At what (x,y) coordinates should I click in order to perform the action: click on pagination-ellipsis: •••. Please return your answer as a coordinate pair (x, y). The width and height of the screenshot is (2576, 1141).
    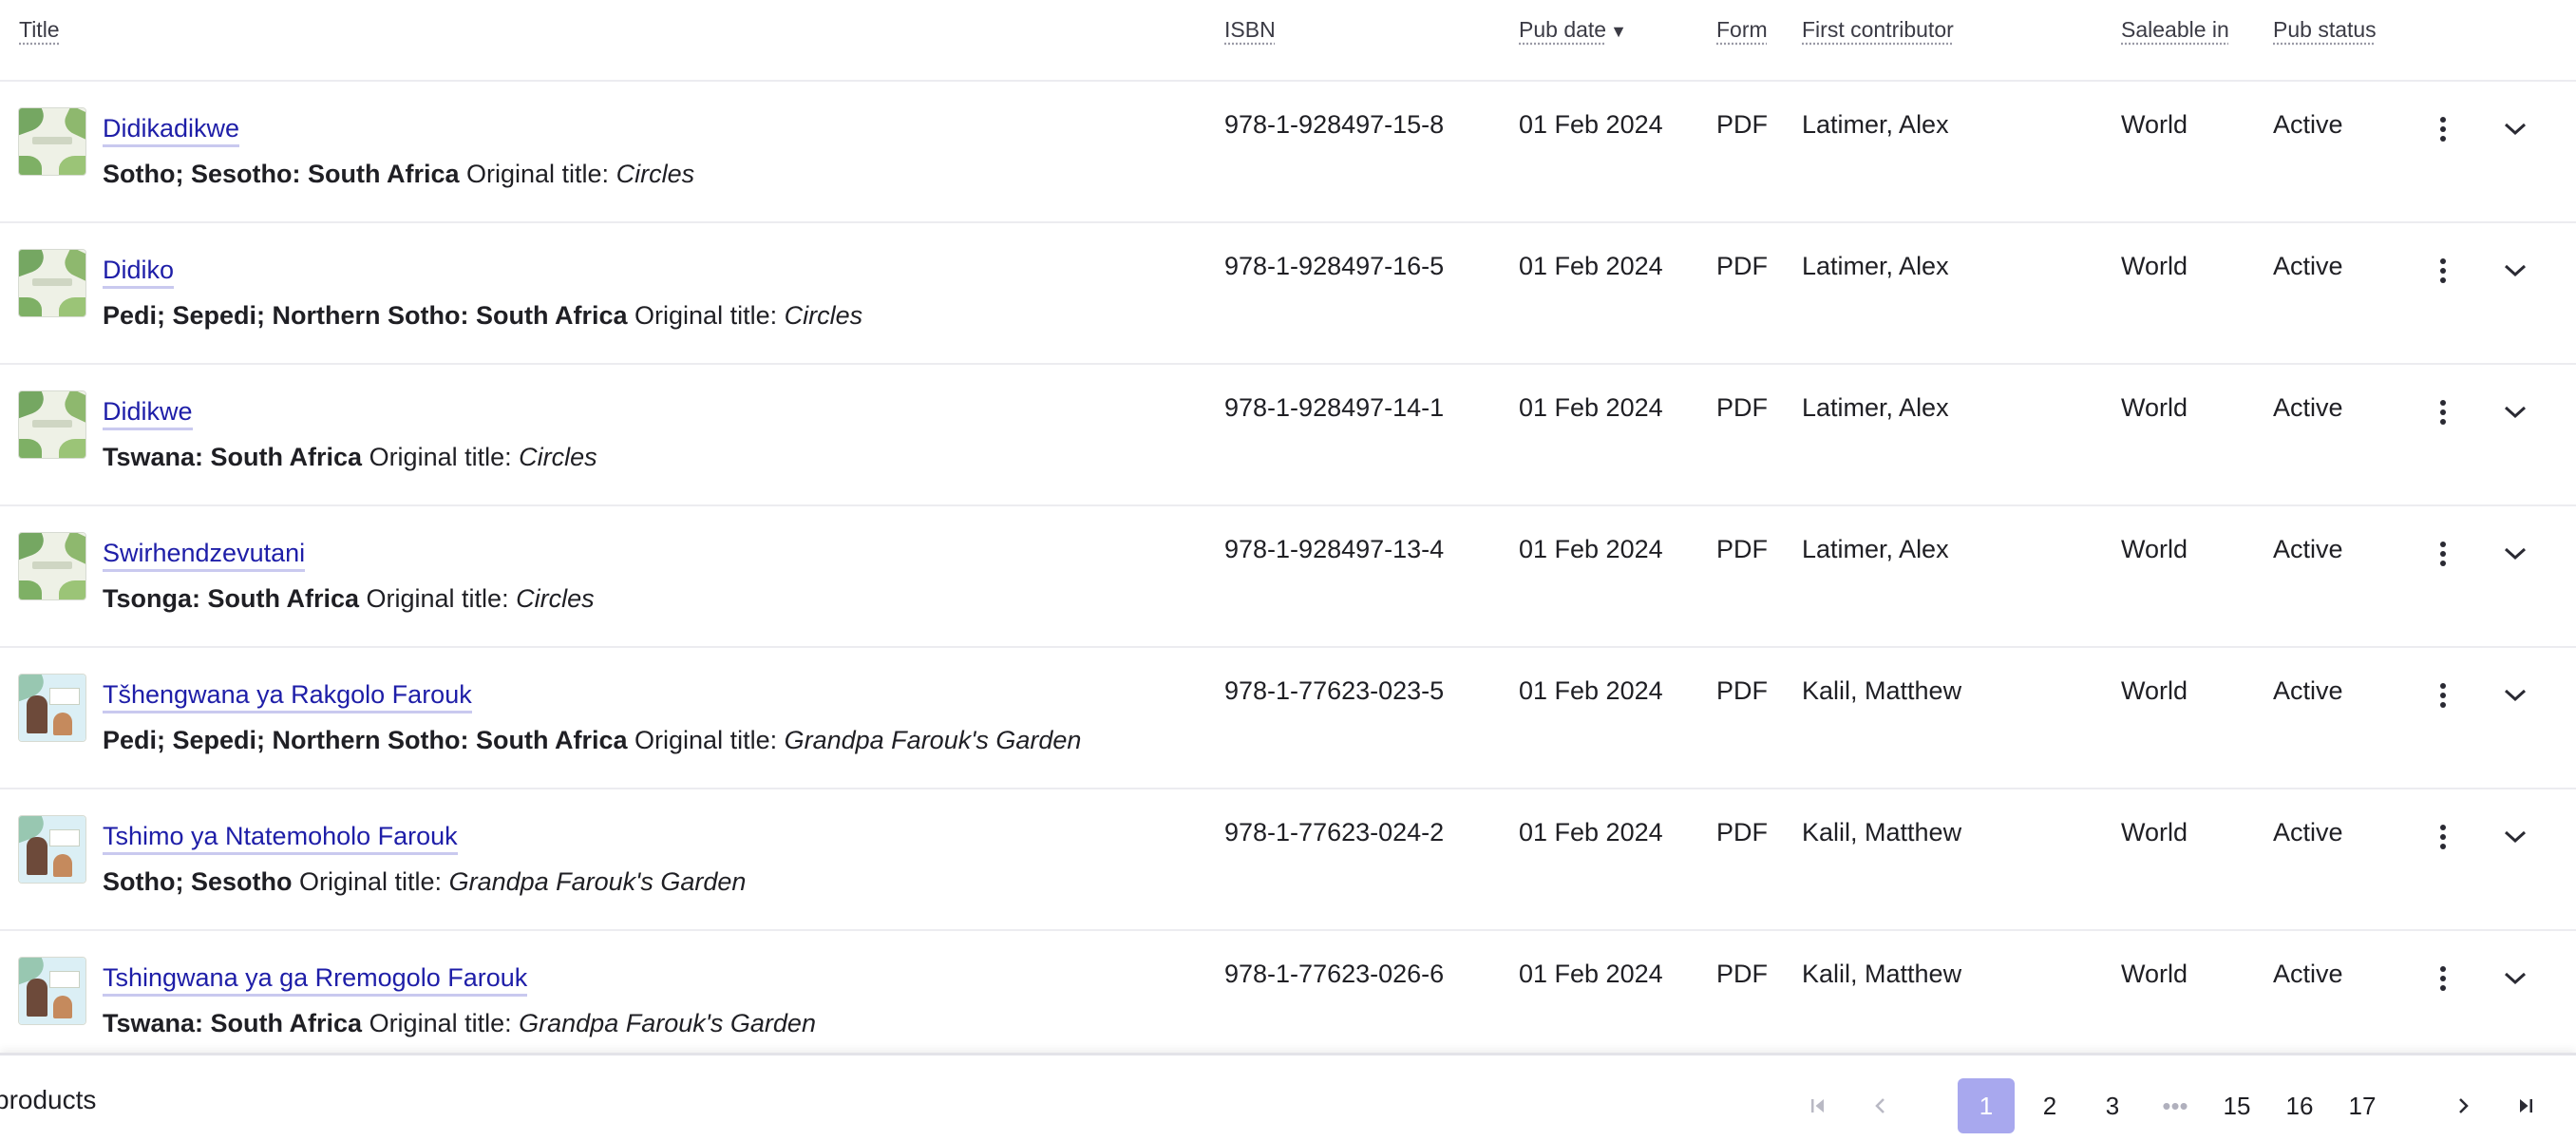
    Looking at the image, I should click on (2175, 1105).